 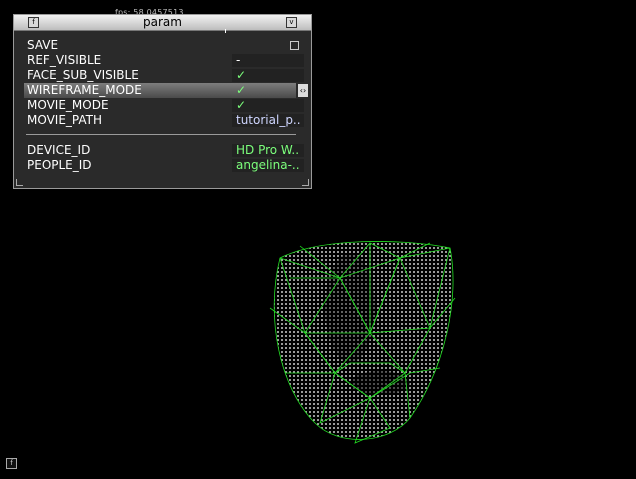 I want to click on param-value: tutorial_p.., so click(x=268, y=120).